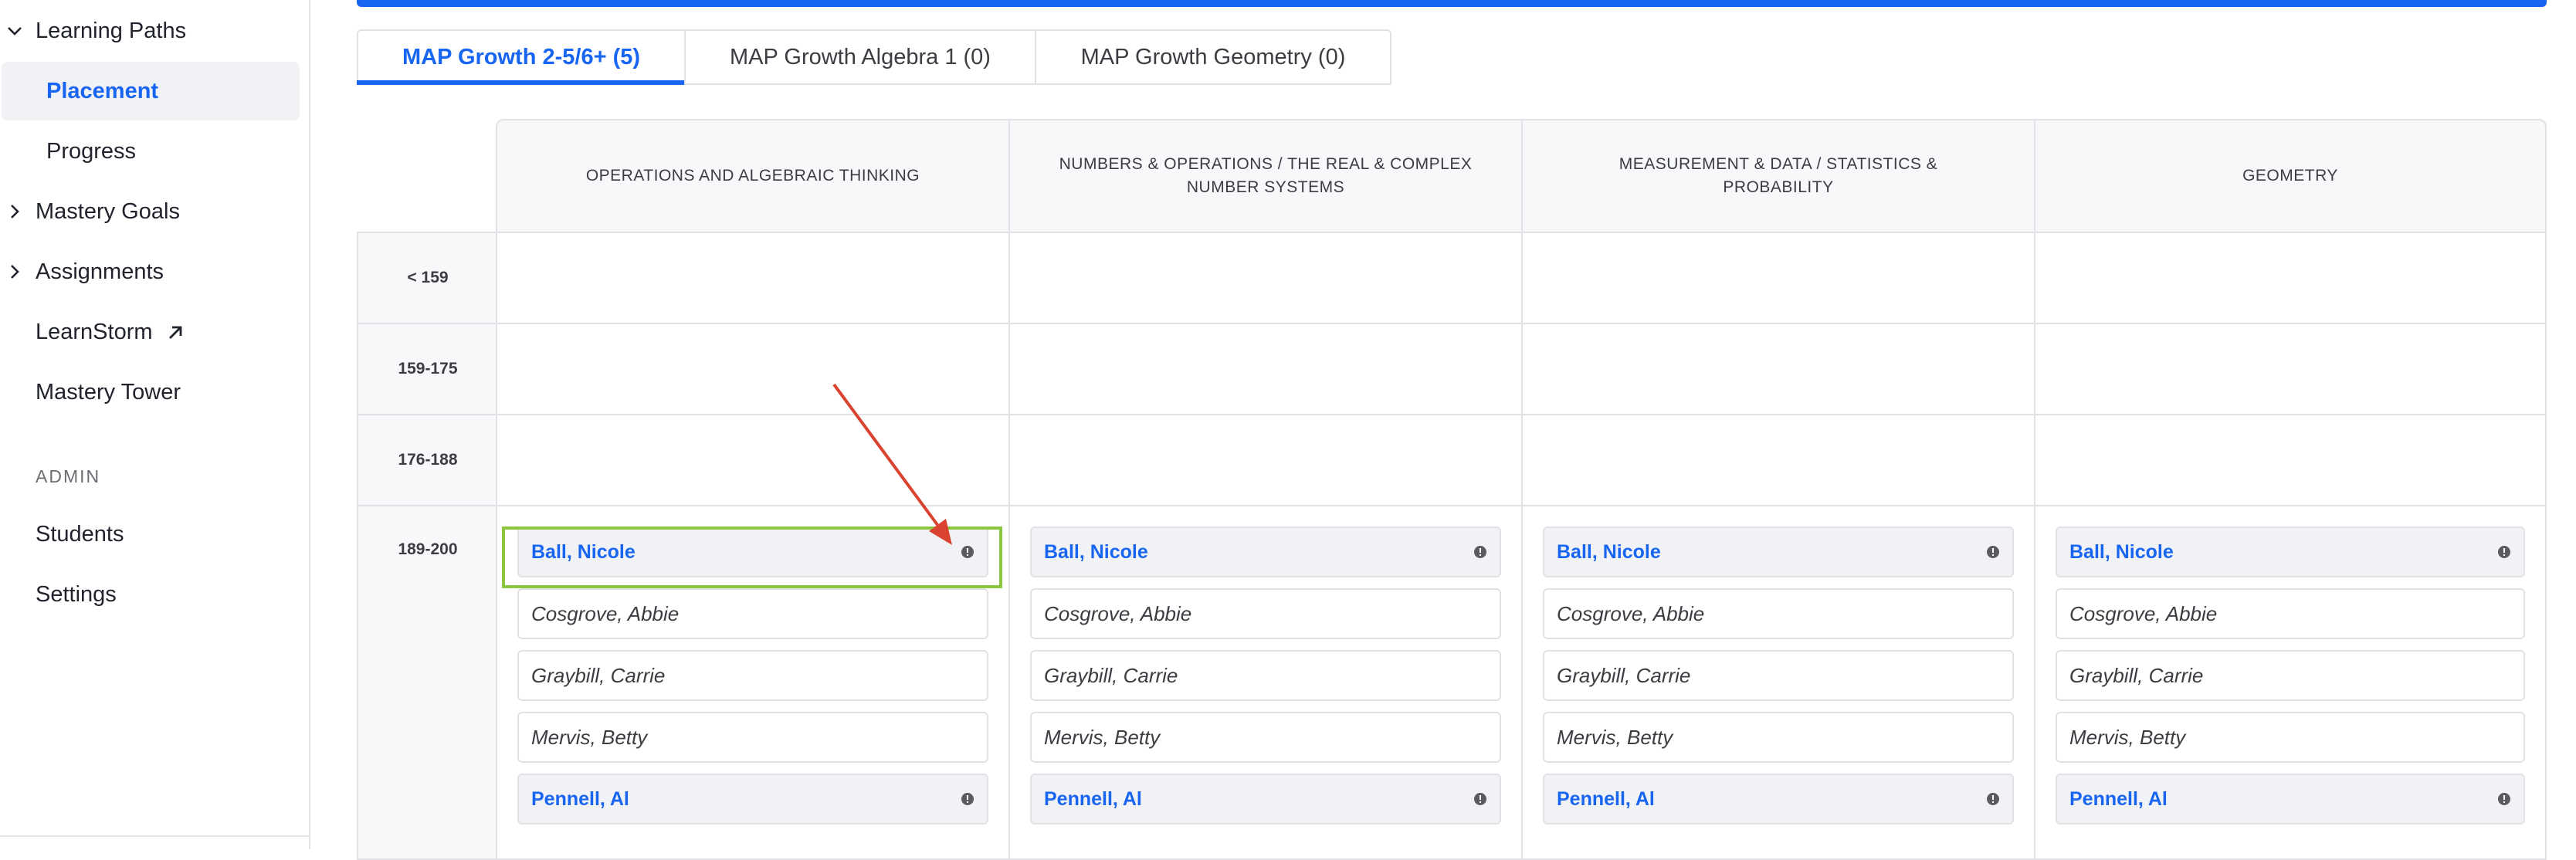 The width and height of the screenshot is (2576, 860). What do you see at coordinates (80, 534) in the screenshot?
I see `sidebar-item-label: Students` at bounding box center [80, 534].